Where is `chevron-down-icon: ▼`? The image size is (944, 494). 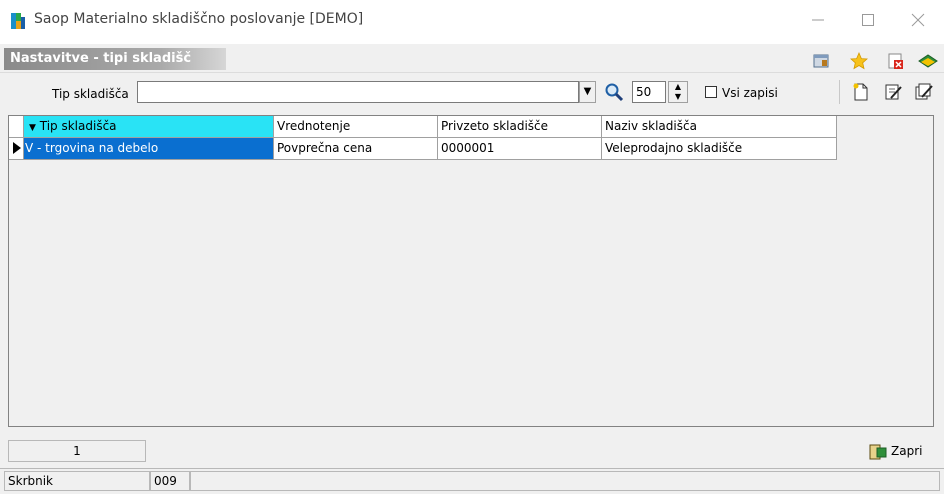 chevron-down-icon: ▼ is located at coordinates (587, 92).